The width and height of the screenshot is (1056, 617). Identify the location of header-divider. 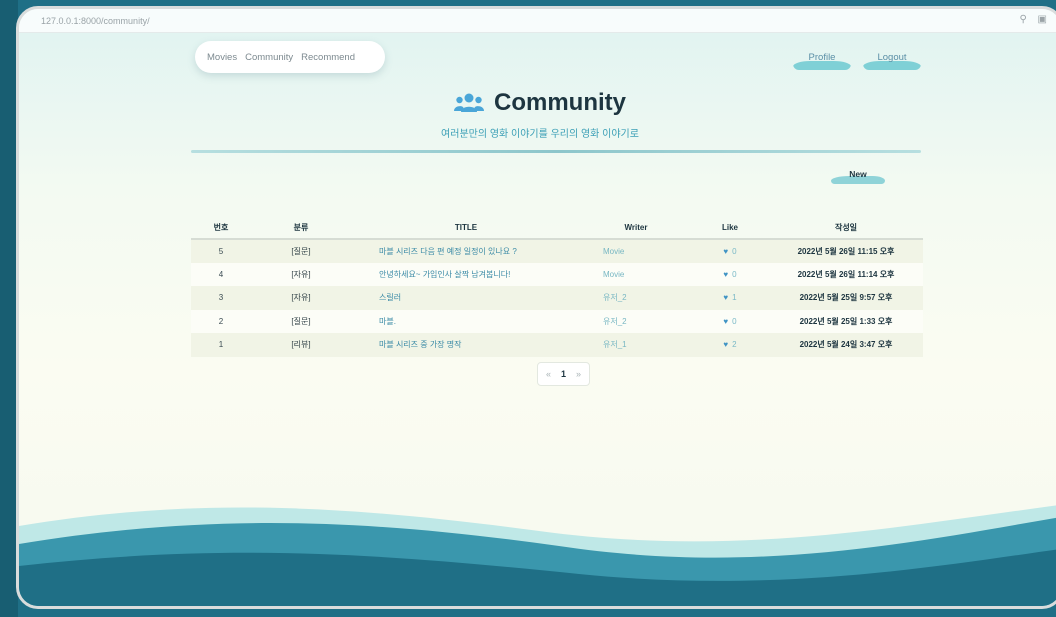
(556, 151).